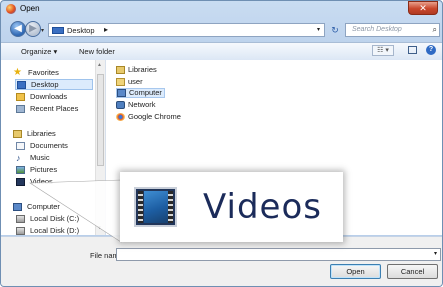 Image resolution: width=443 pixels, height=287 pixels. Describe the element at coordinates (33, 29) in the screenshot. I see `forward-button: ▶` at that location.